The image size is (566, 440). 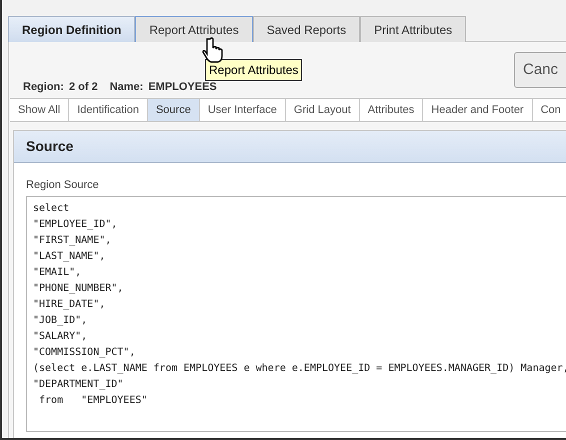 I want to click on cancel-button: Canc, so click(x=540, y=70).